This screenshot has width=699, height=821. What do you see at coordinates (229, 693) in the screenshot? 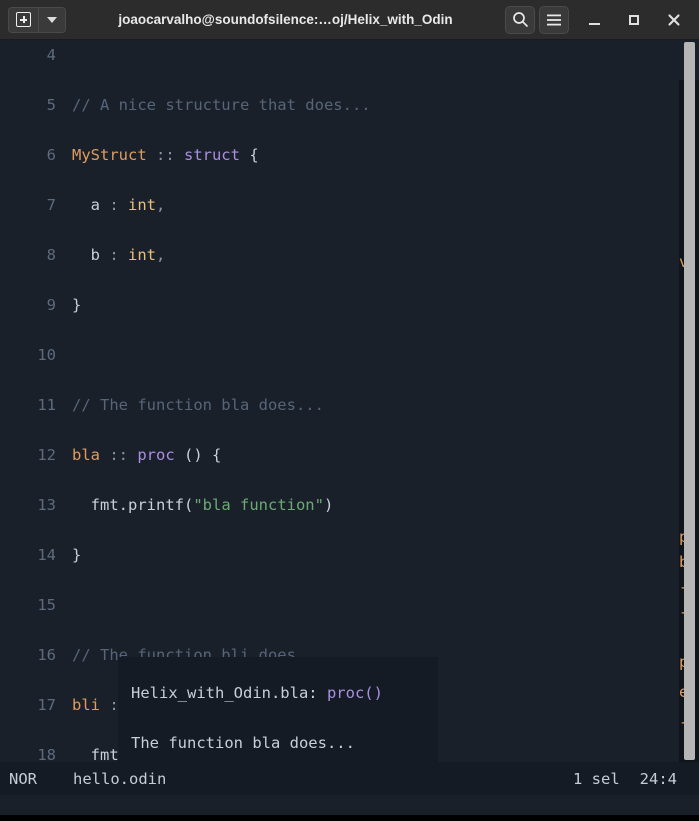
I see `popup-signature-symbol: Helix_with_Odin.bla:` at bounding box center [229, 693].